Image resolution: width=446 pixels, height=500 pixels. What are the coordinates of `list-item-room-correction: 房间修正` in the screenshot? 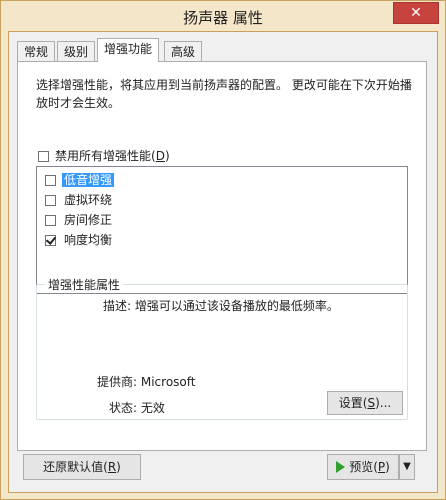 It's located at (79, 220).